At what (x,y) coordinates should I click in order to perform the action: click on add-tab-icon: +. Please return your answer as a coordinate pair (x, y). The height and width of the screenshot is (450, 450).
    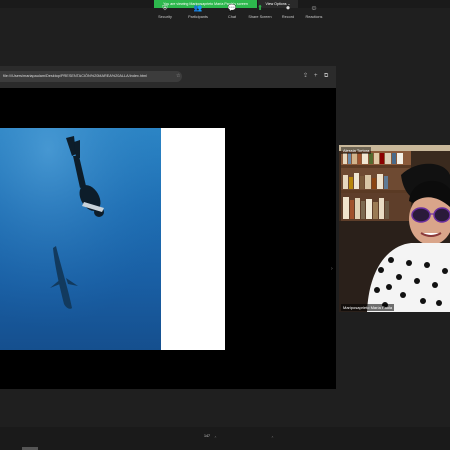
    Looking at the image, I should click on (316, 76).